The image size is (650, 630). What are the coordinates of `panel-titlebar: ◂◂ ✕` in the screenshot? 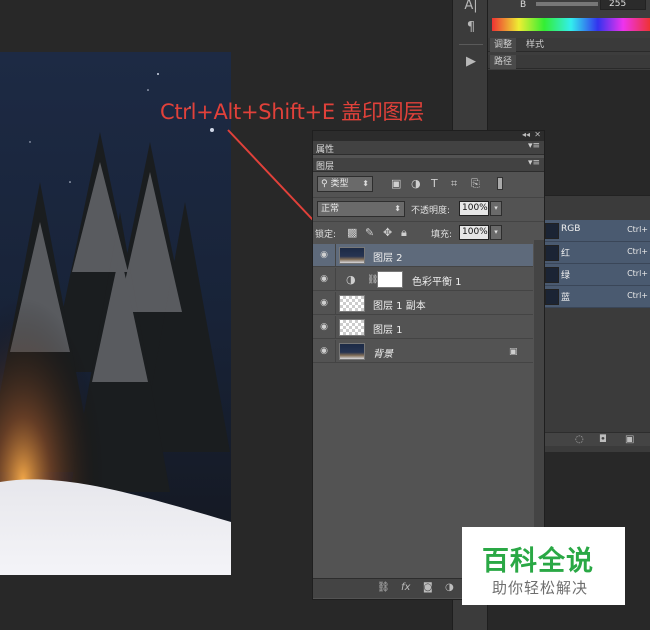 It's located at (428, 135).